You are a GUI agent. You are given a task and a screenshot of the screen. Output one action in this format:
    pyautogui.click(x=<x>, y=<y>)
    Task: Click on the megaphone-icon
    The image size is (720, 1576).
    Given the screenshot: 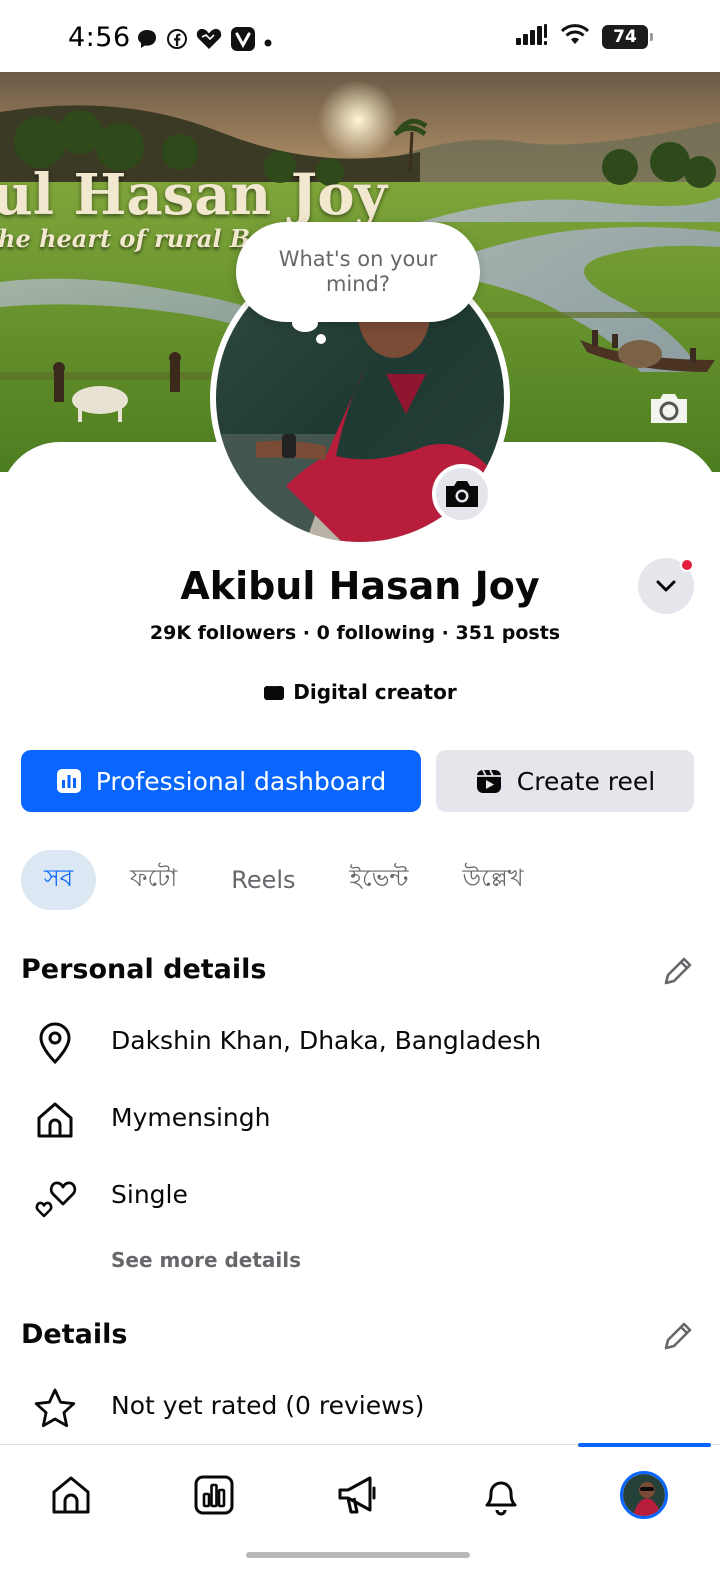 What is the action you would take?
    pyautogui.click(x=357, y=1495)
    